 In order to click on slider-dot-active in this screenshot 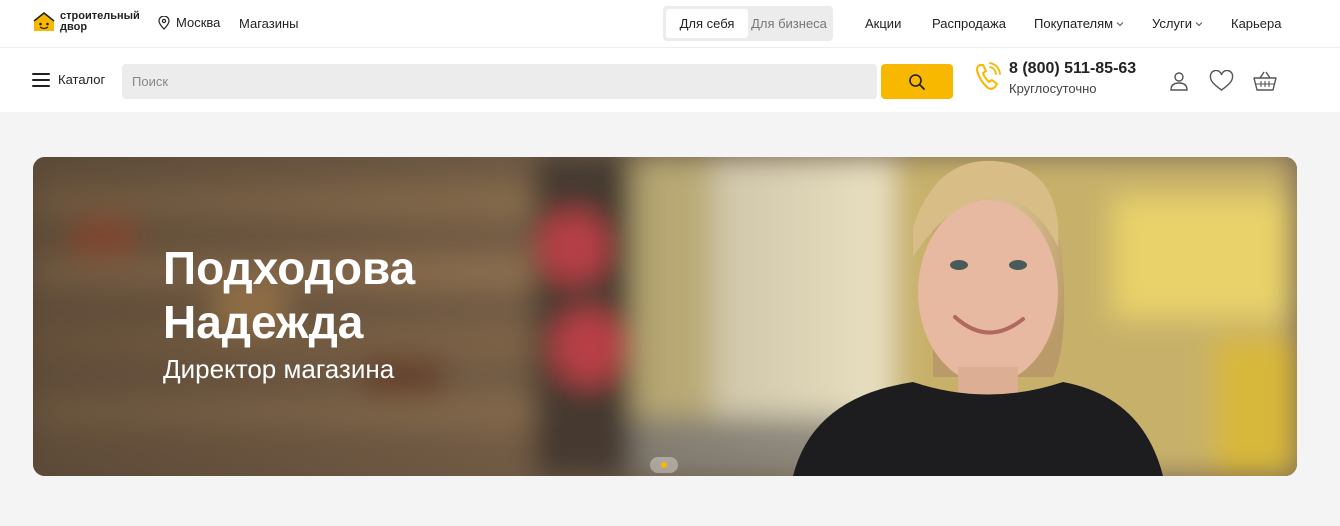, I will do `click(664, 465)`.